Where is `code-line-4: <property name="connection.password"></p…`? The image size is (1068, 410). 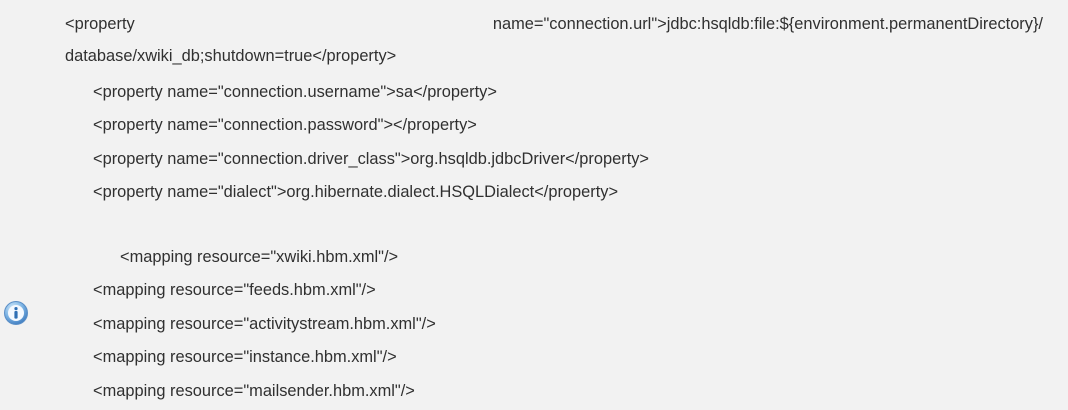
code-line-4: <property name="connection.password"></p… is located at coordinates (285, 125).